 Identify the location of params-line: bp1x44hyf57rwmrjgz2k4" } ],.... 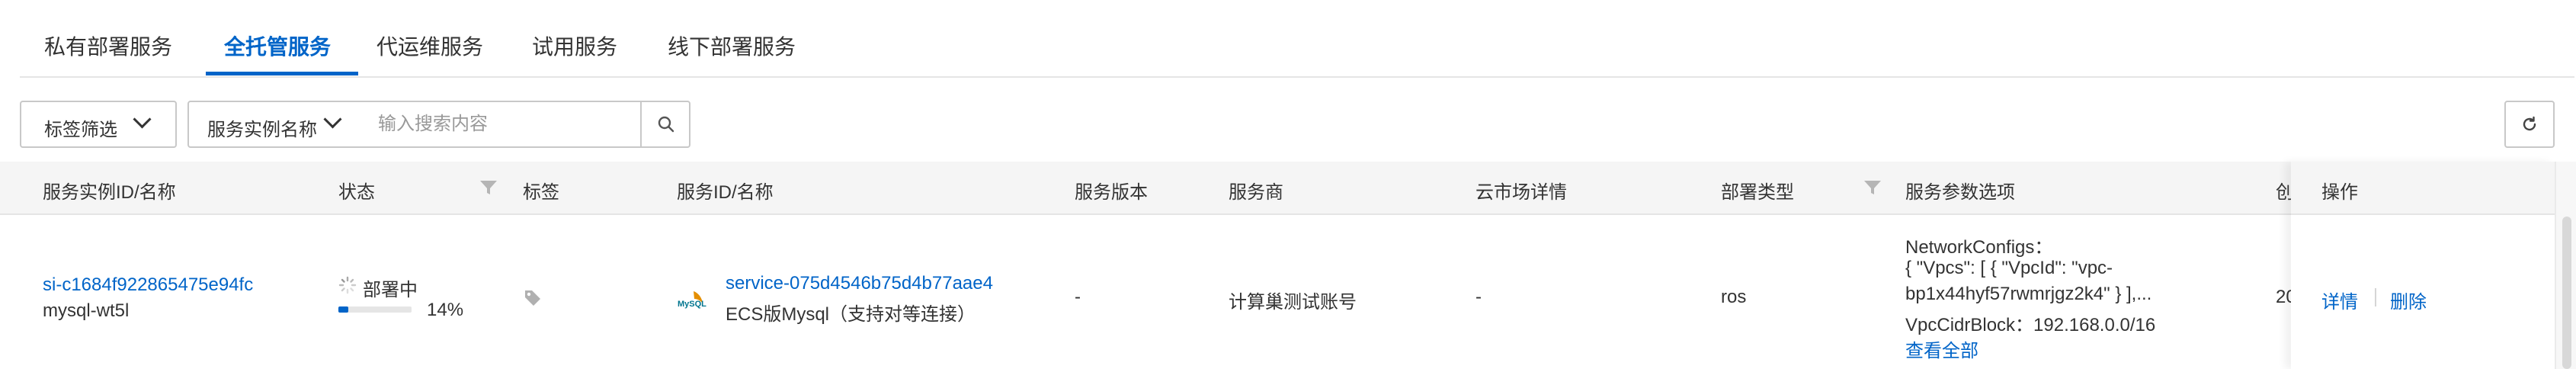
(2028, 294).